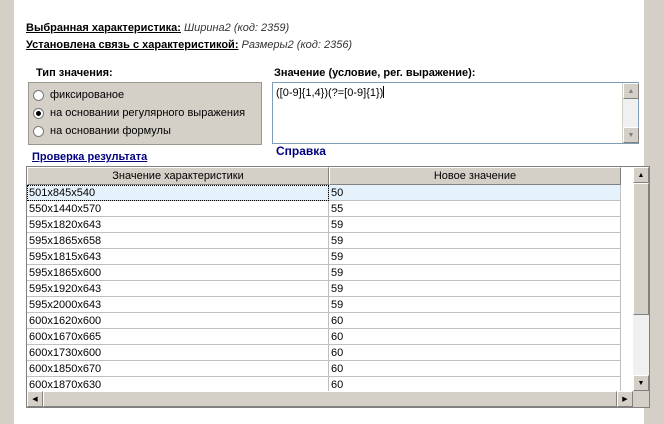 Image resolution: width=664 pixels, height=424 pixels. I want to click on selected-characteristic-value: Ширина2 (код: 2359), so click(237, 28).